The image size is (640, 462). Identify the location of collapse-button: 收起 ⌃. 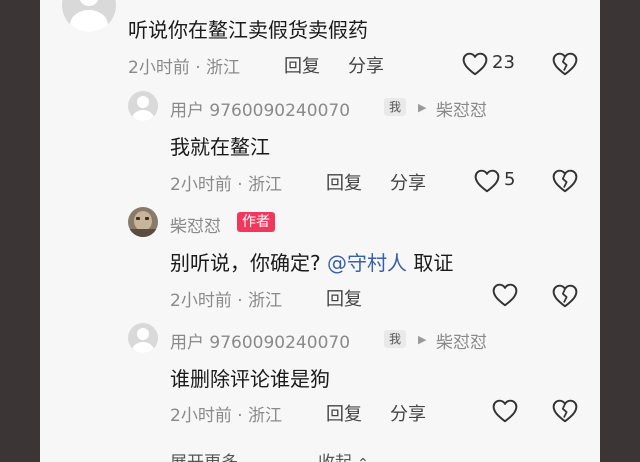
(343, 455).